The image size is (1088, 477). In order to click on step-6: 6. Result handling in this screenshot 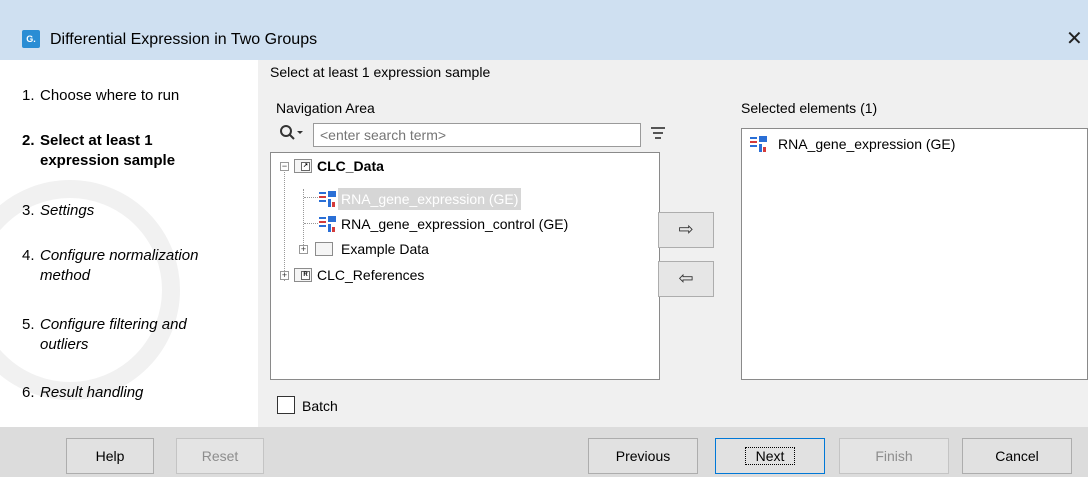, I will do `click(82, 393)`.